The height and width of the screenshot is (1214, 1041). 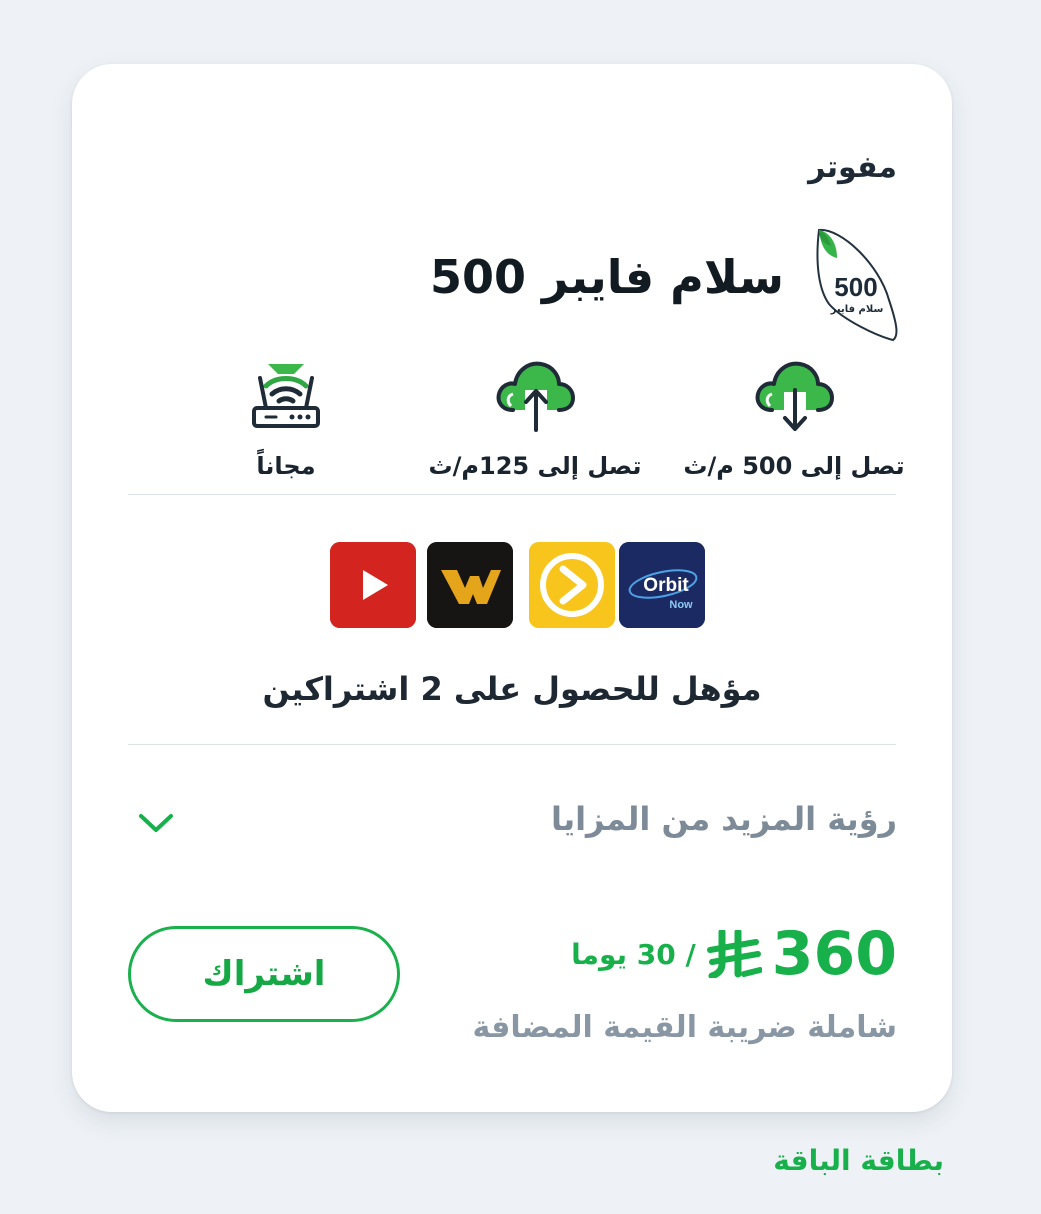 I want to click on price-row: 360 / 30 يوما, so click(x=734, y=954).